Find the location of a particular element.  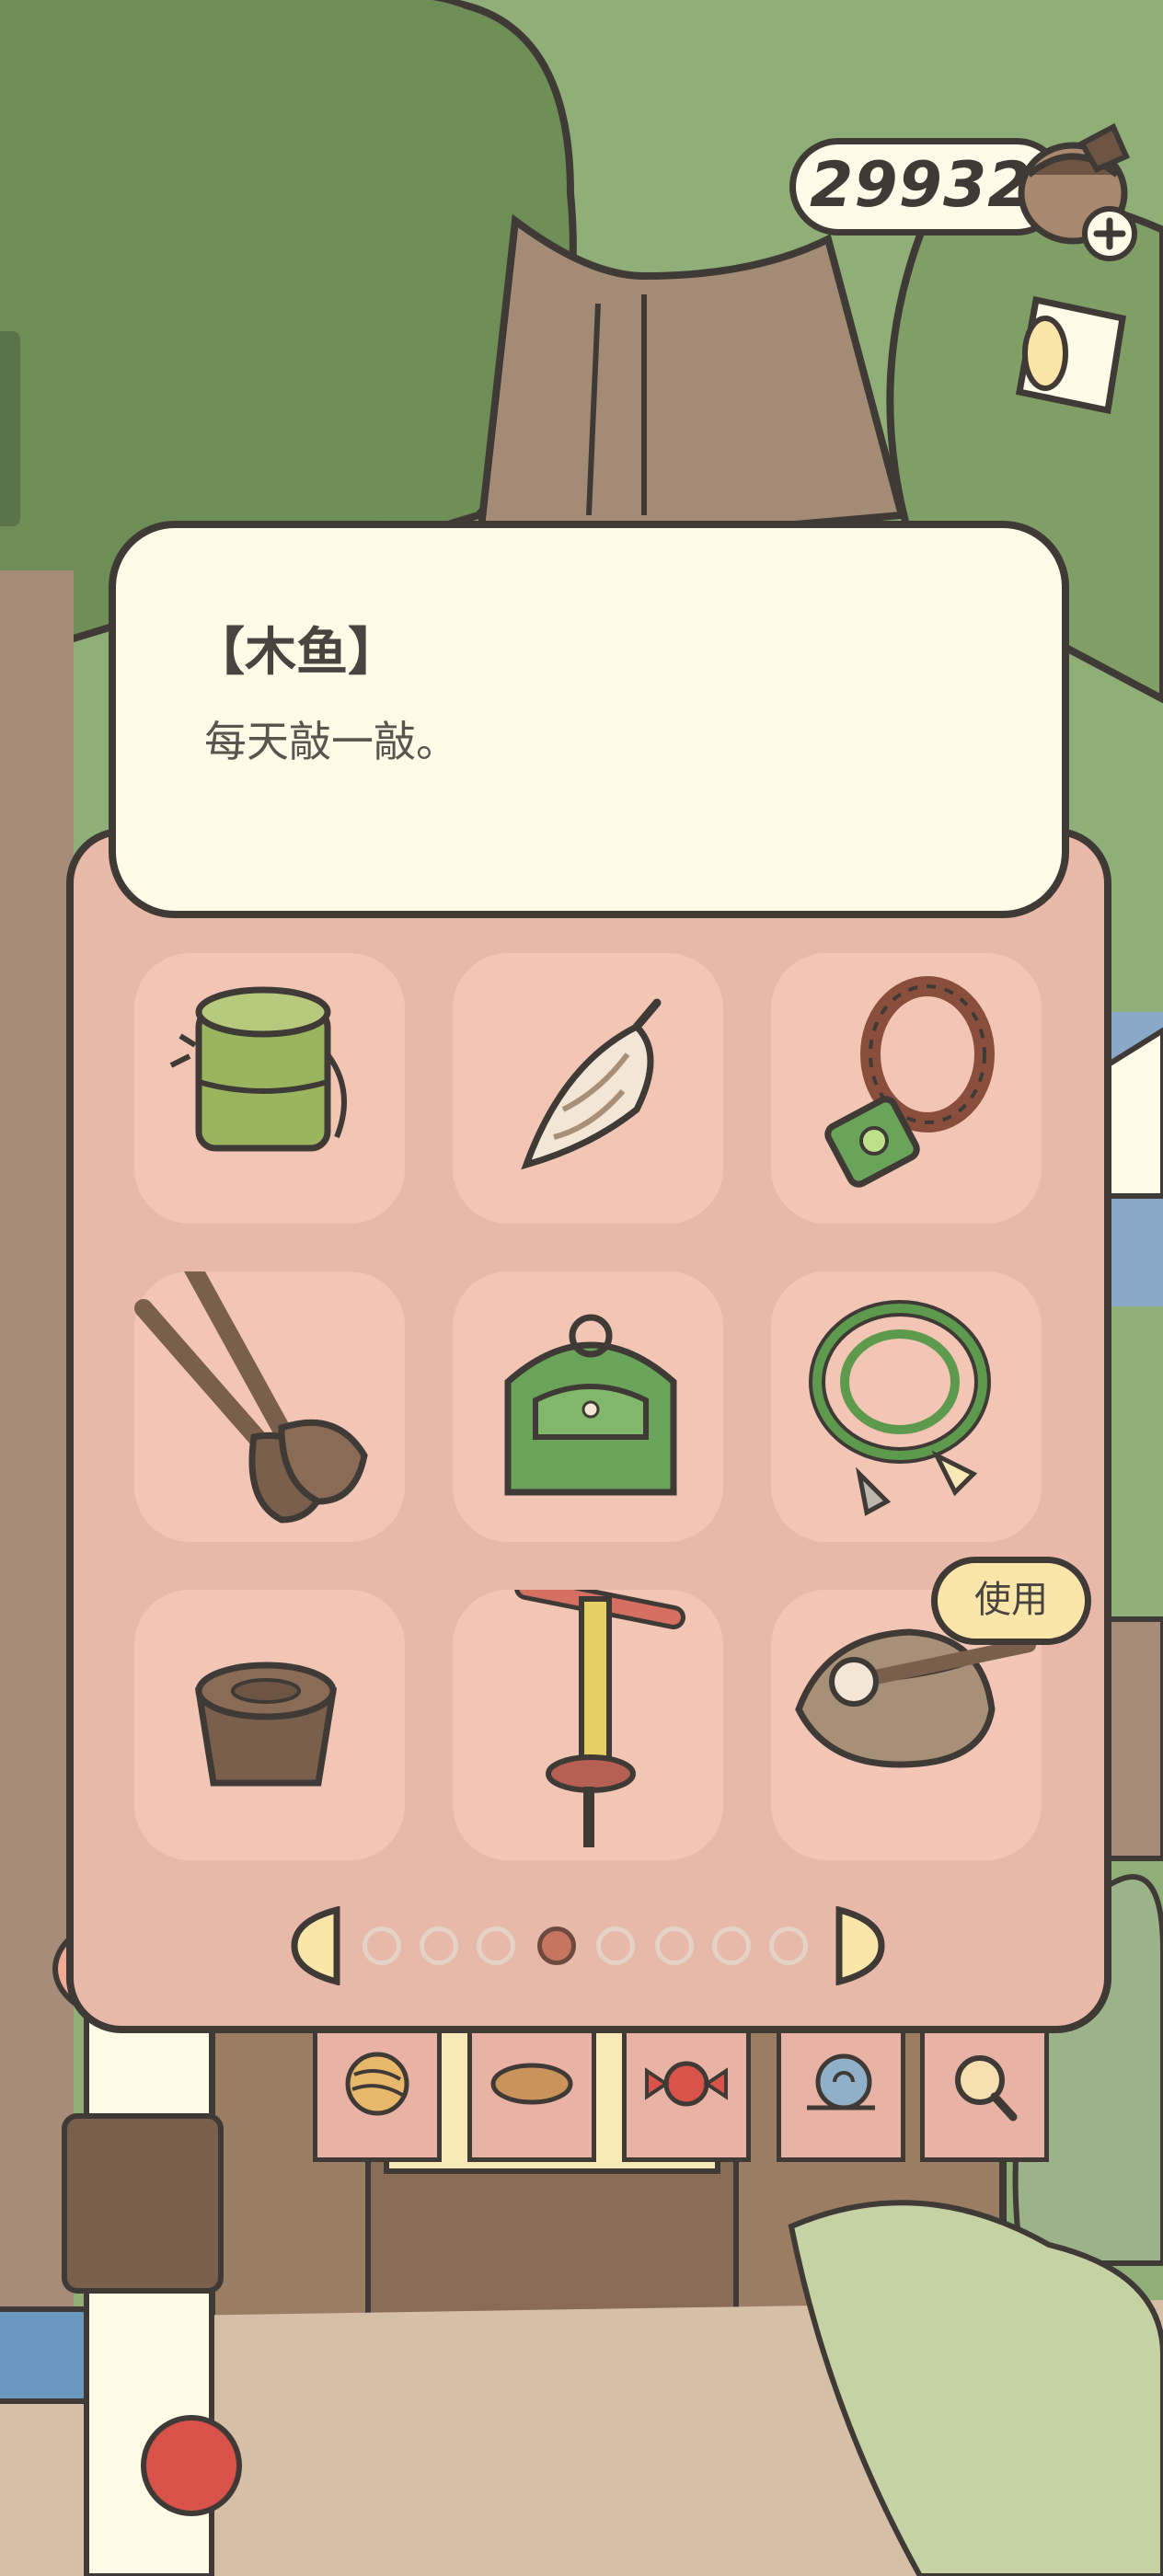

bag-slot-rope is located at coordinates (906, 1406).